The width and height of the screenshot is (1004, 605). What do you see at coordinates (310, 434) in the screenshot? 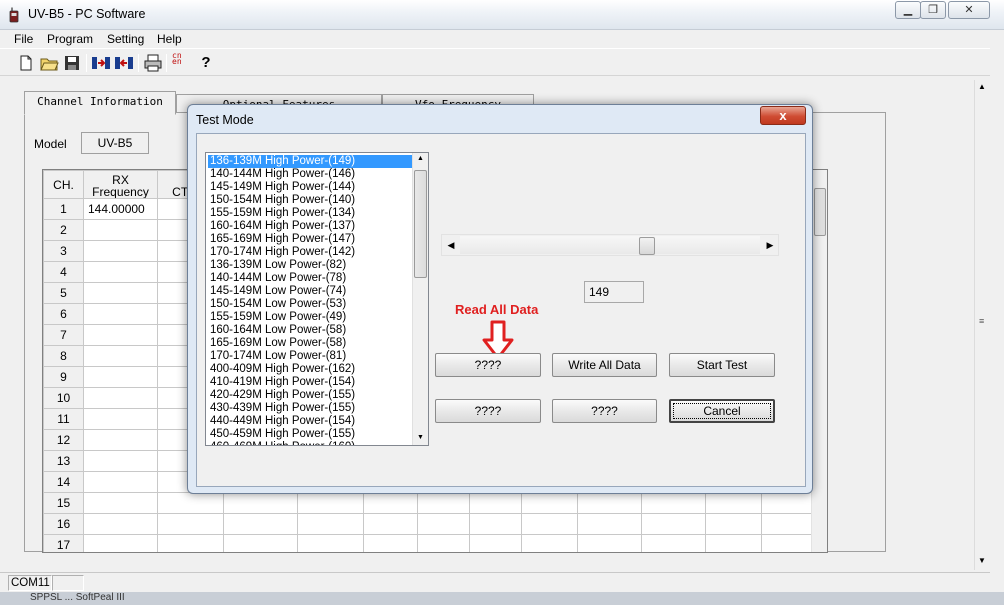
I see `list-item: 450-459M High Power-(155)` at bounding box center [310, 434].